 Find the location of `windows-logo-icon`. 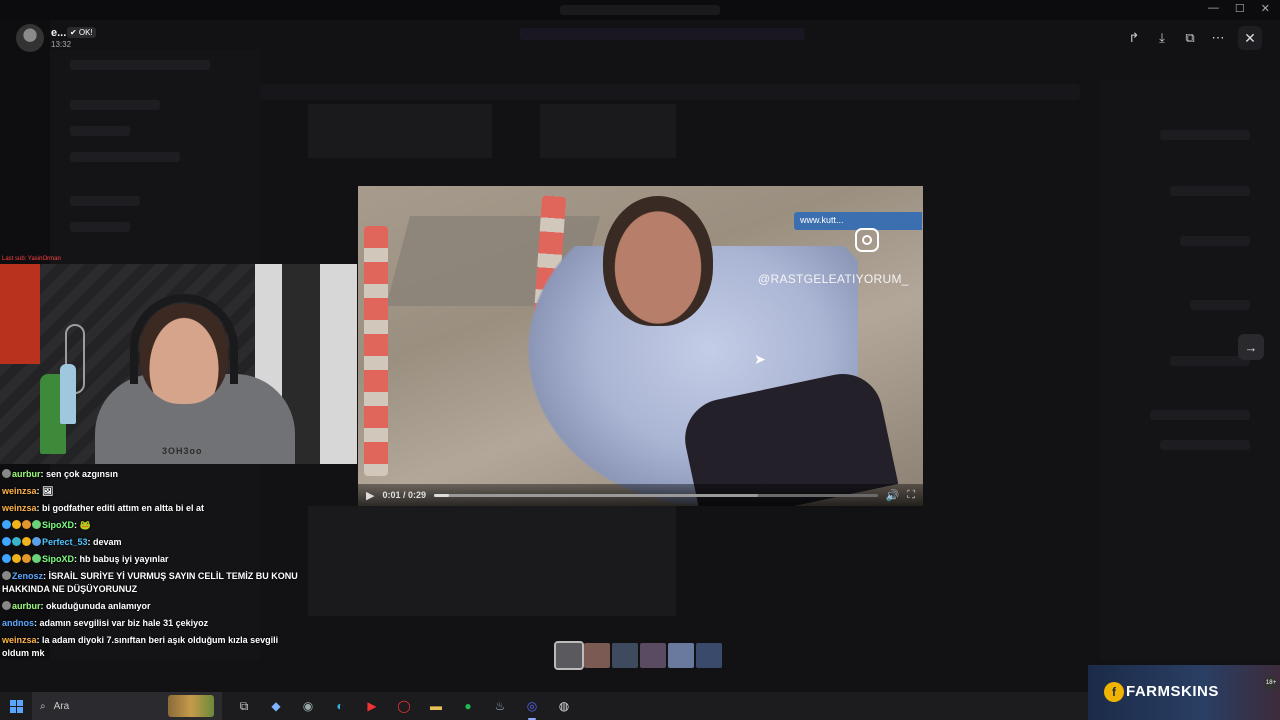

windows-logo-icon is located at coordinates (16, 706).